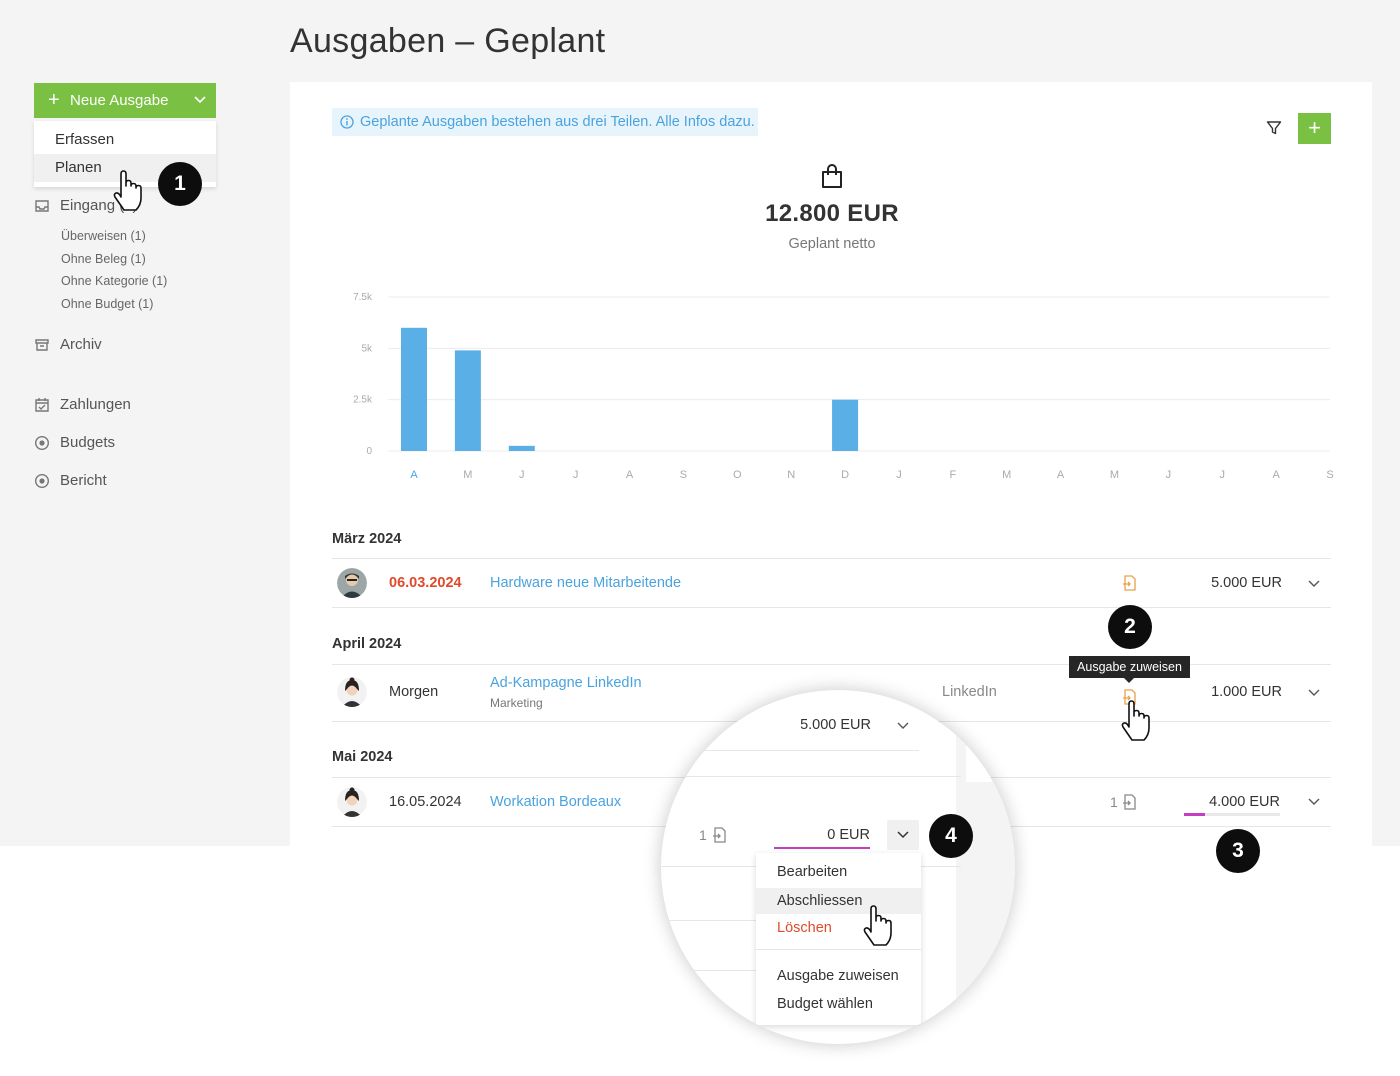  Describe the element at coordinates (952, 475) in the screenshot. I see `x-tick-label: F` at that location.